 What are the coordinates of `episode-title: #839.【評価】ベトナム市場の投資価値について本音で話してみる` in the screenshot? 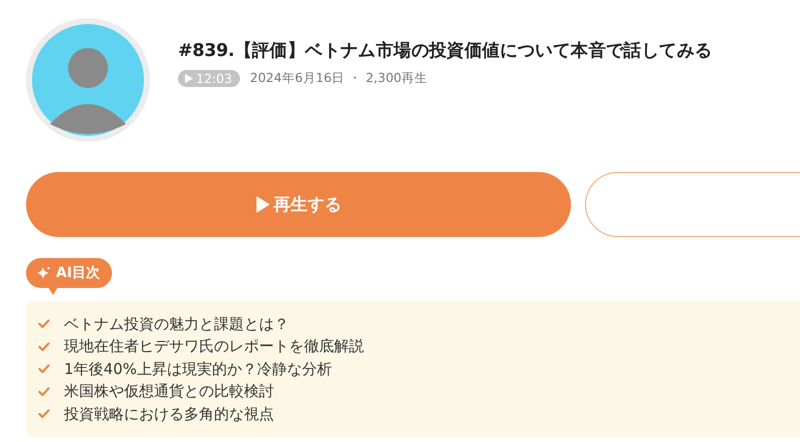 It's located at (445, 51).